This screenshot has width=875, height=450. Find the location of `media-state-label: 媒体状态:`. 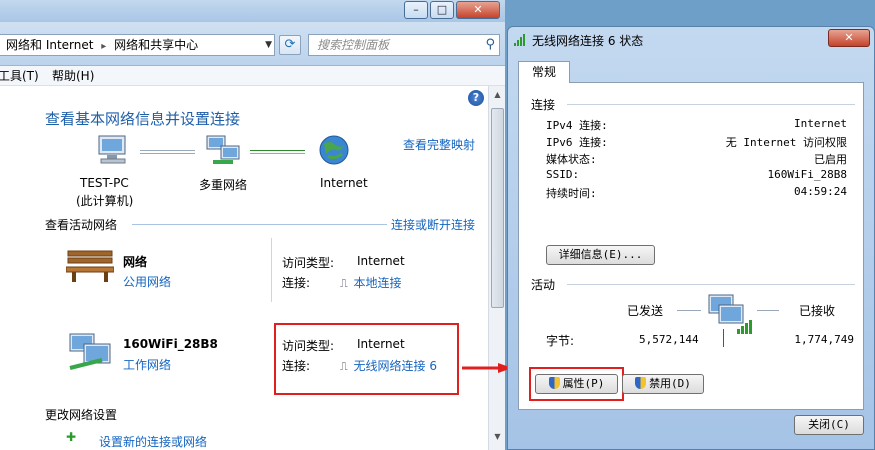

media-state-label: 媒体状态: is located at coordinates (571, 159).